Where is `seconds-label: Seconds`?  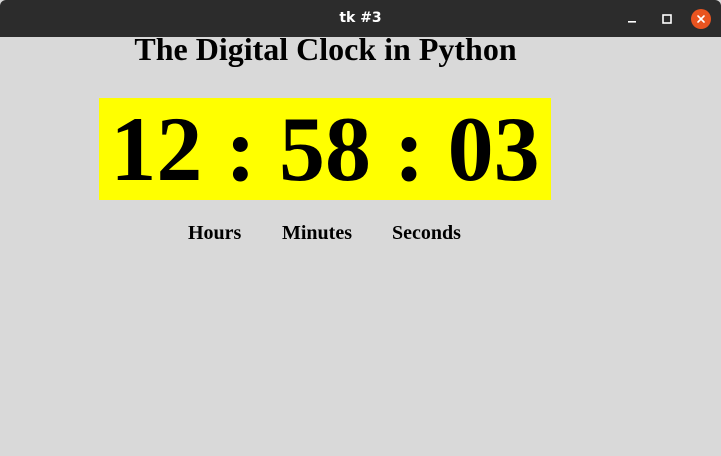
seconds-label: Seconds is located at coordinates (426, 233).